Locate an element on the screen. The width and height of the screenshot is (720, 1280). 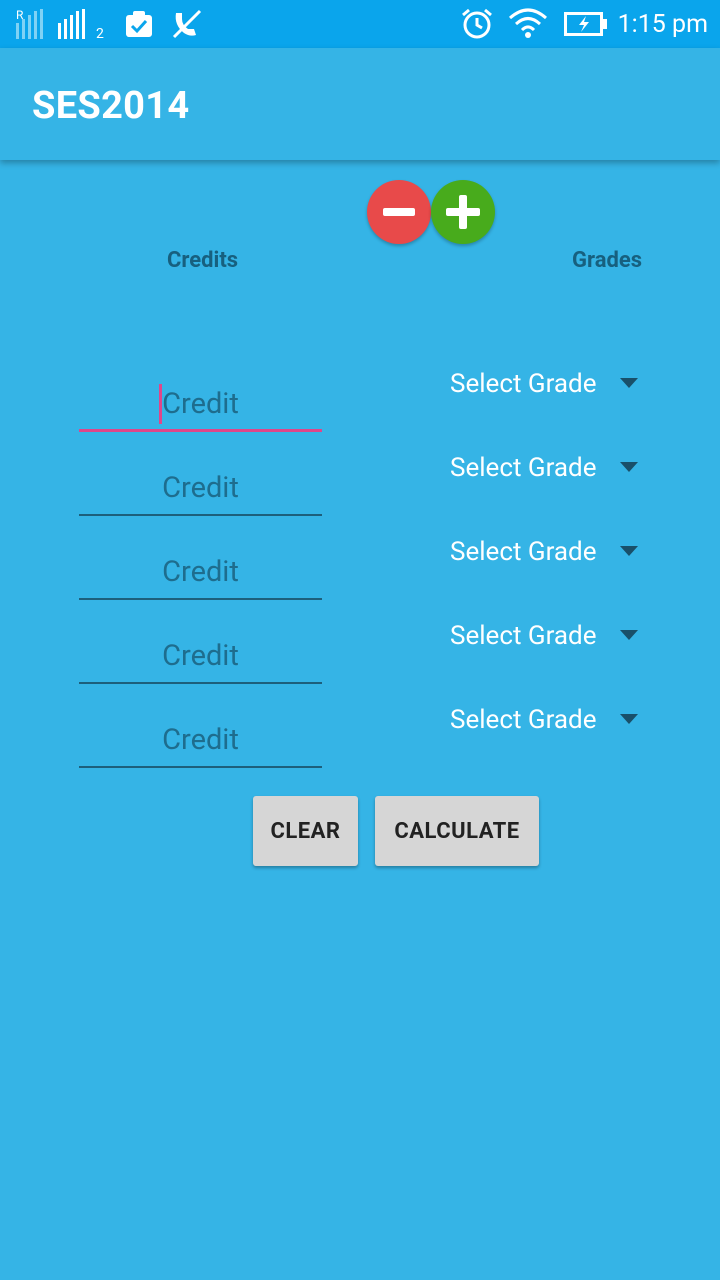
remove-row-button is located at coordinates (399, 212).